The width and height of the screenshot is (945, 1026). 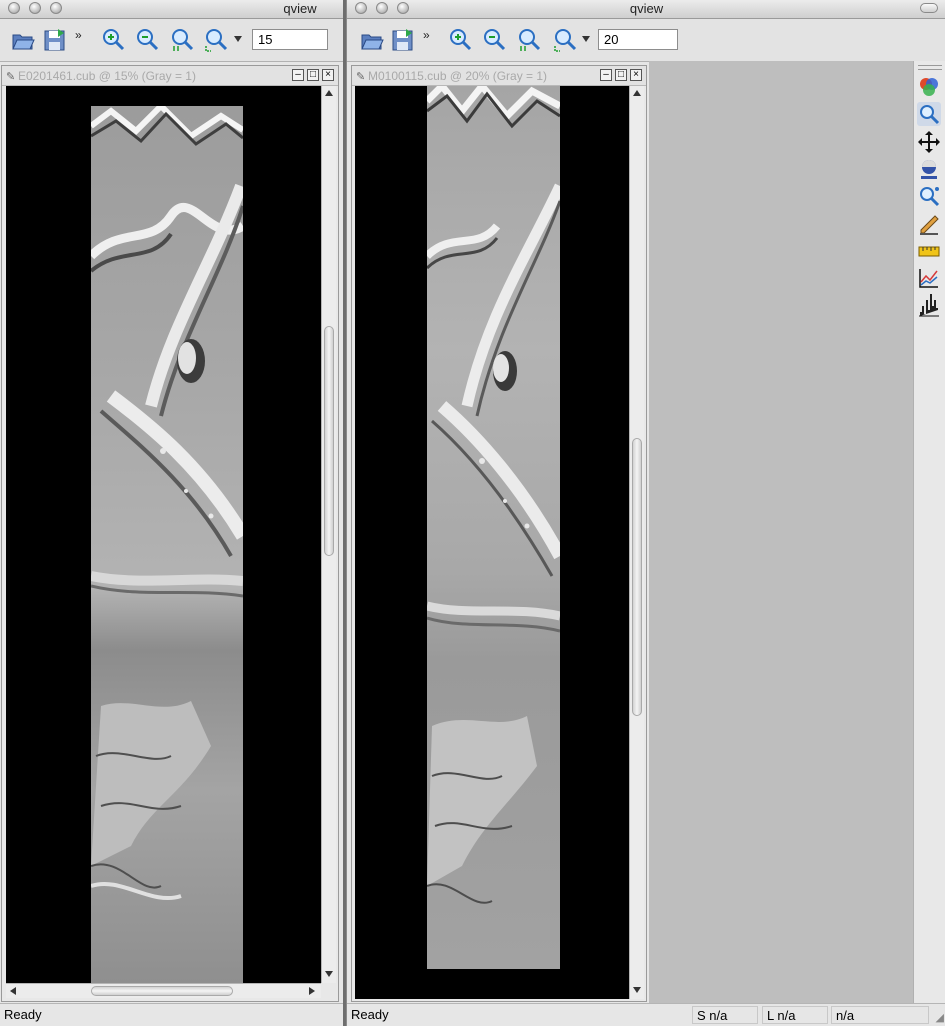 I want to click on zoom-tool, so click(x=929, y=114).